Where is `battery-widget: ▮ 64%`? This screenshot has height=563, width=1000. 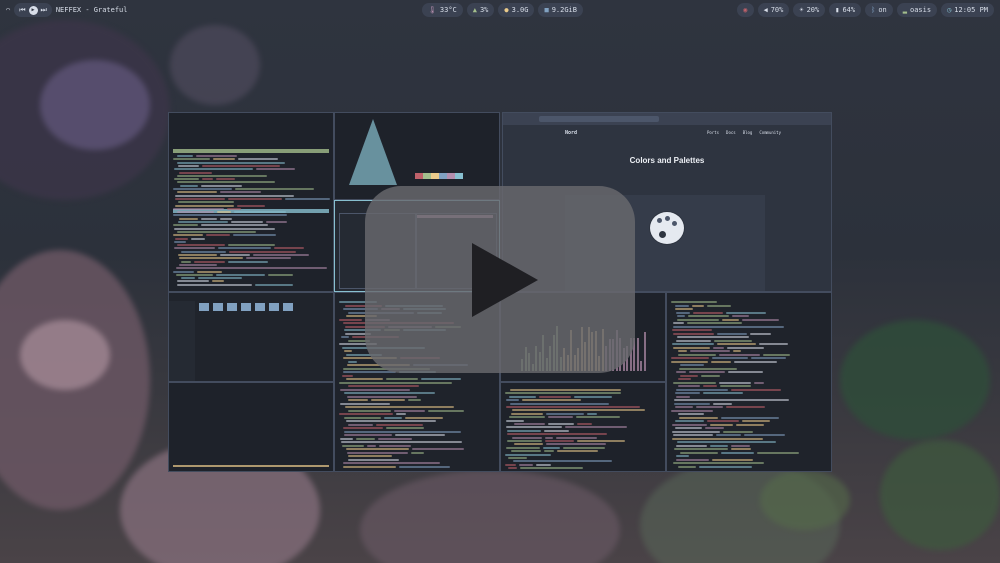 battery-widget: ▮ 64% is located at coordinates (845, 10).